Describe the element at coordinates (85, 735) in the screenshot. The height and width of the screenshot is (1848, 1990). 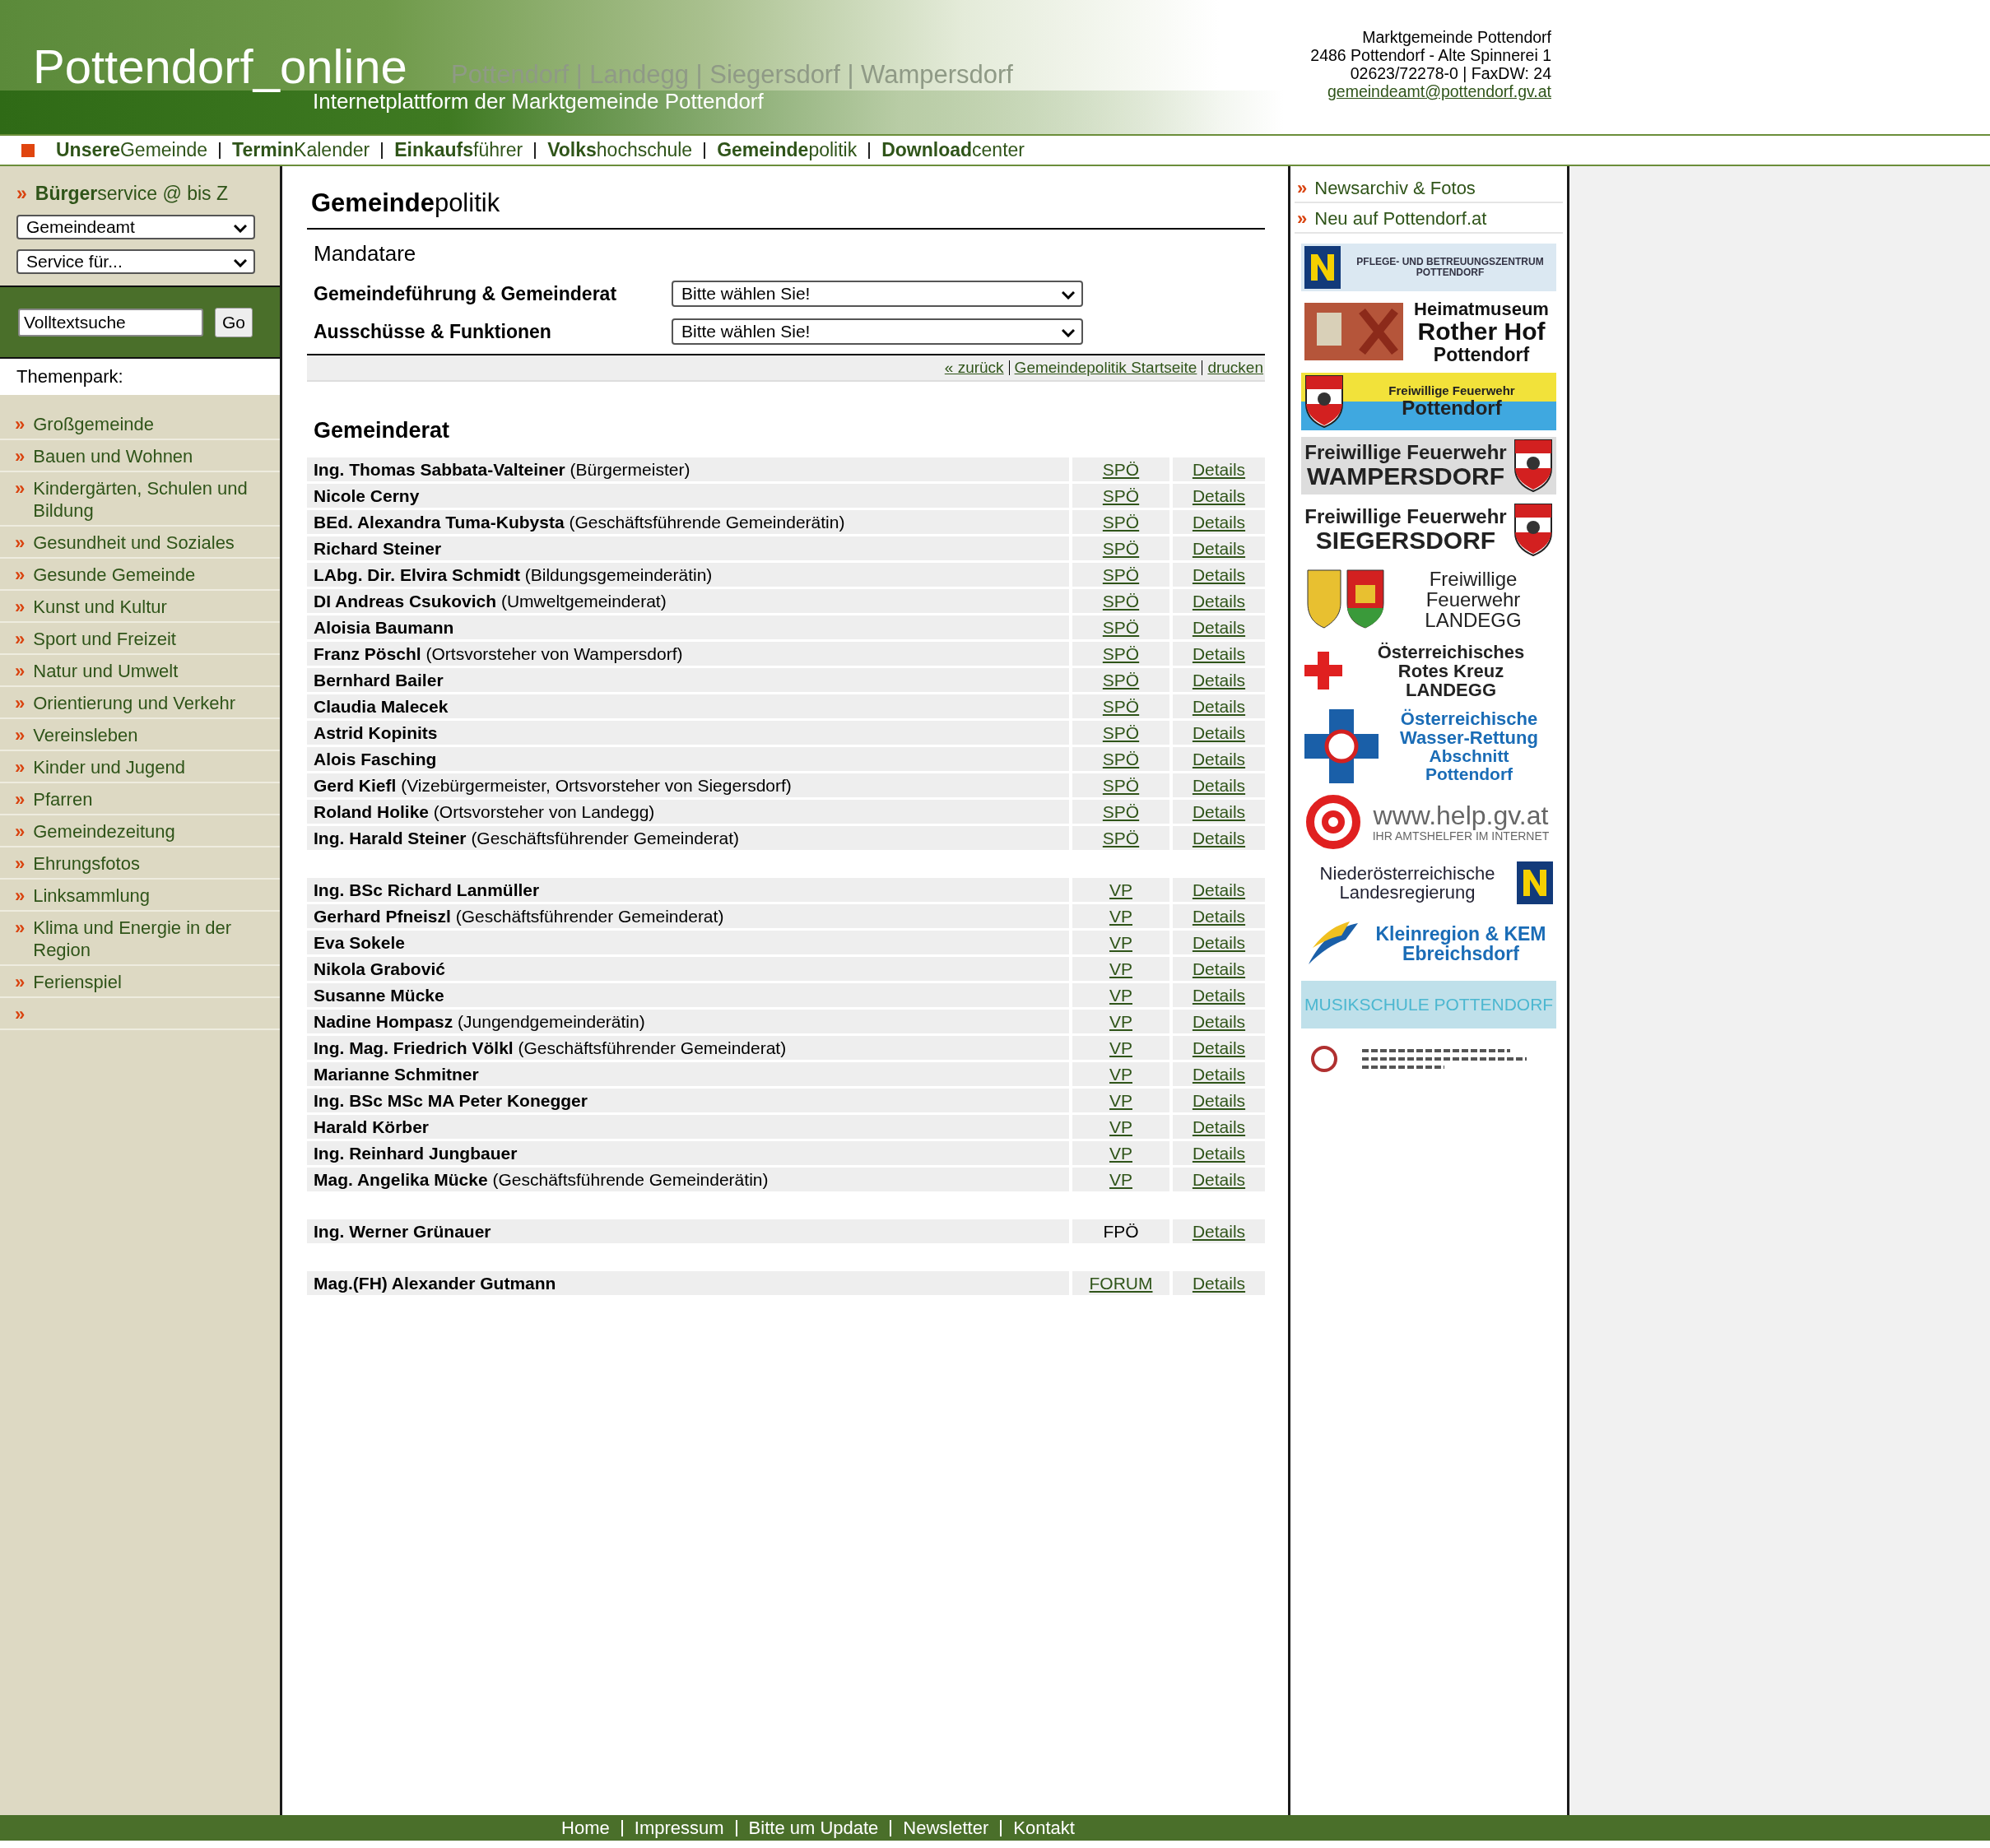
I see `topic-link: Vereinsleben` at that location.